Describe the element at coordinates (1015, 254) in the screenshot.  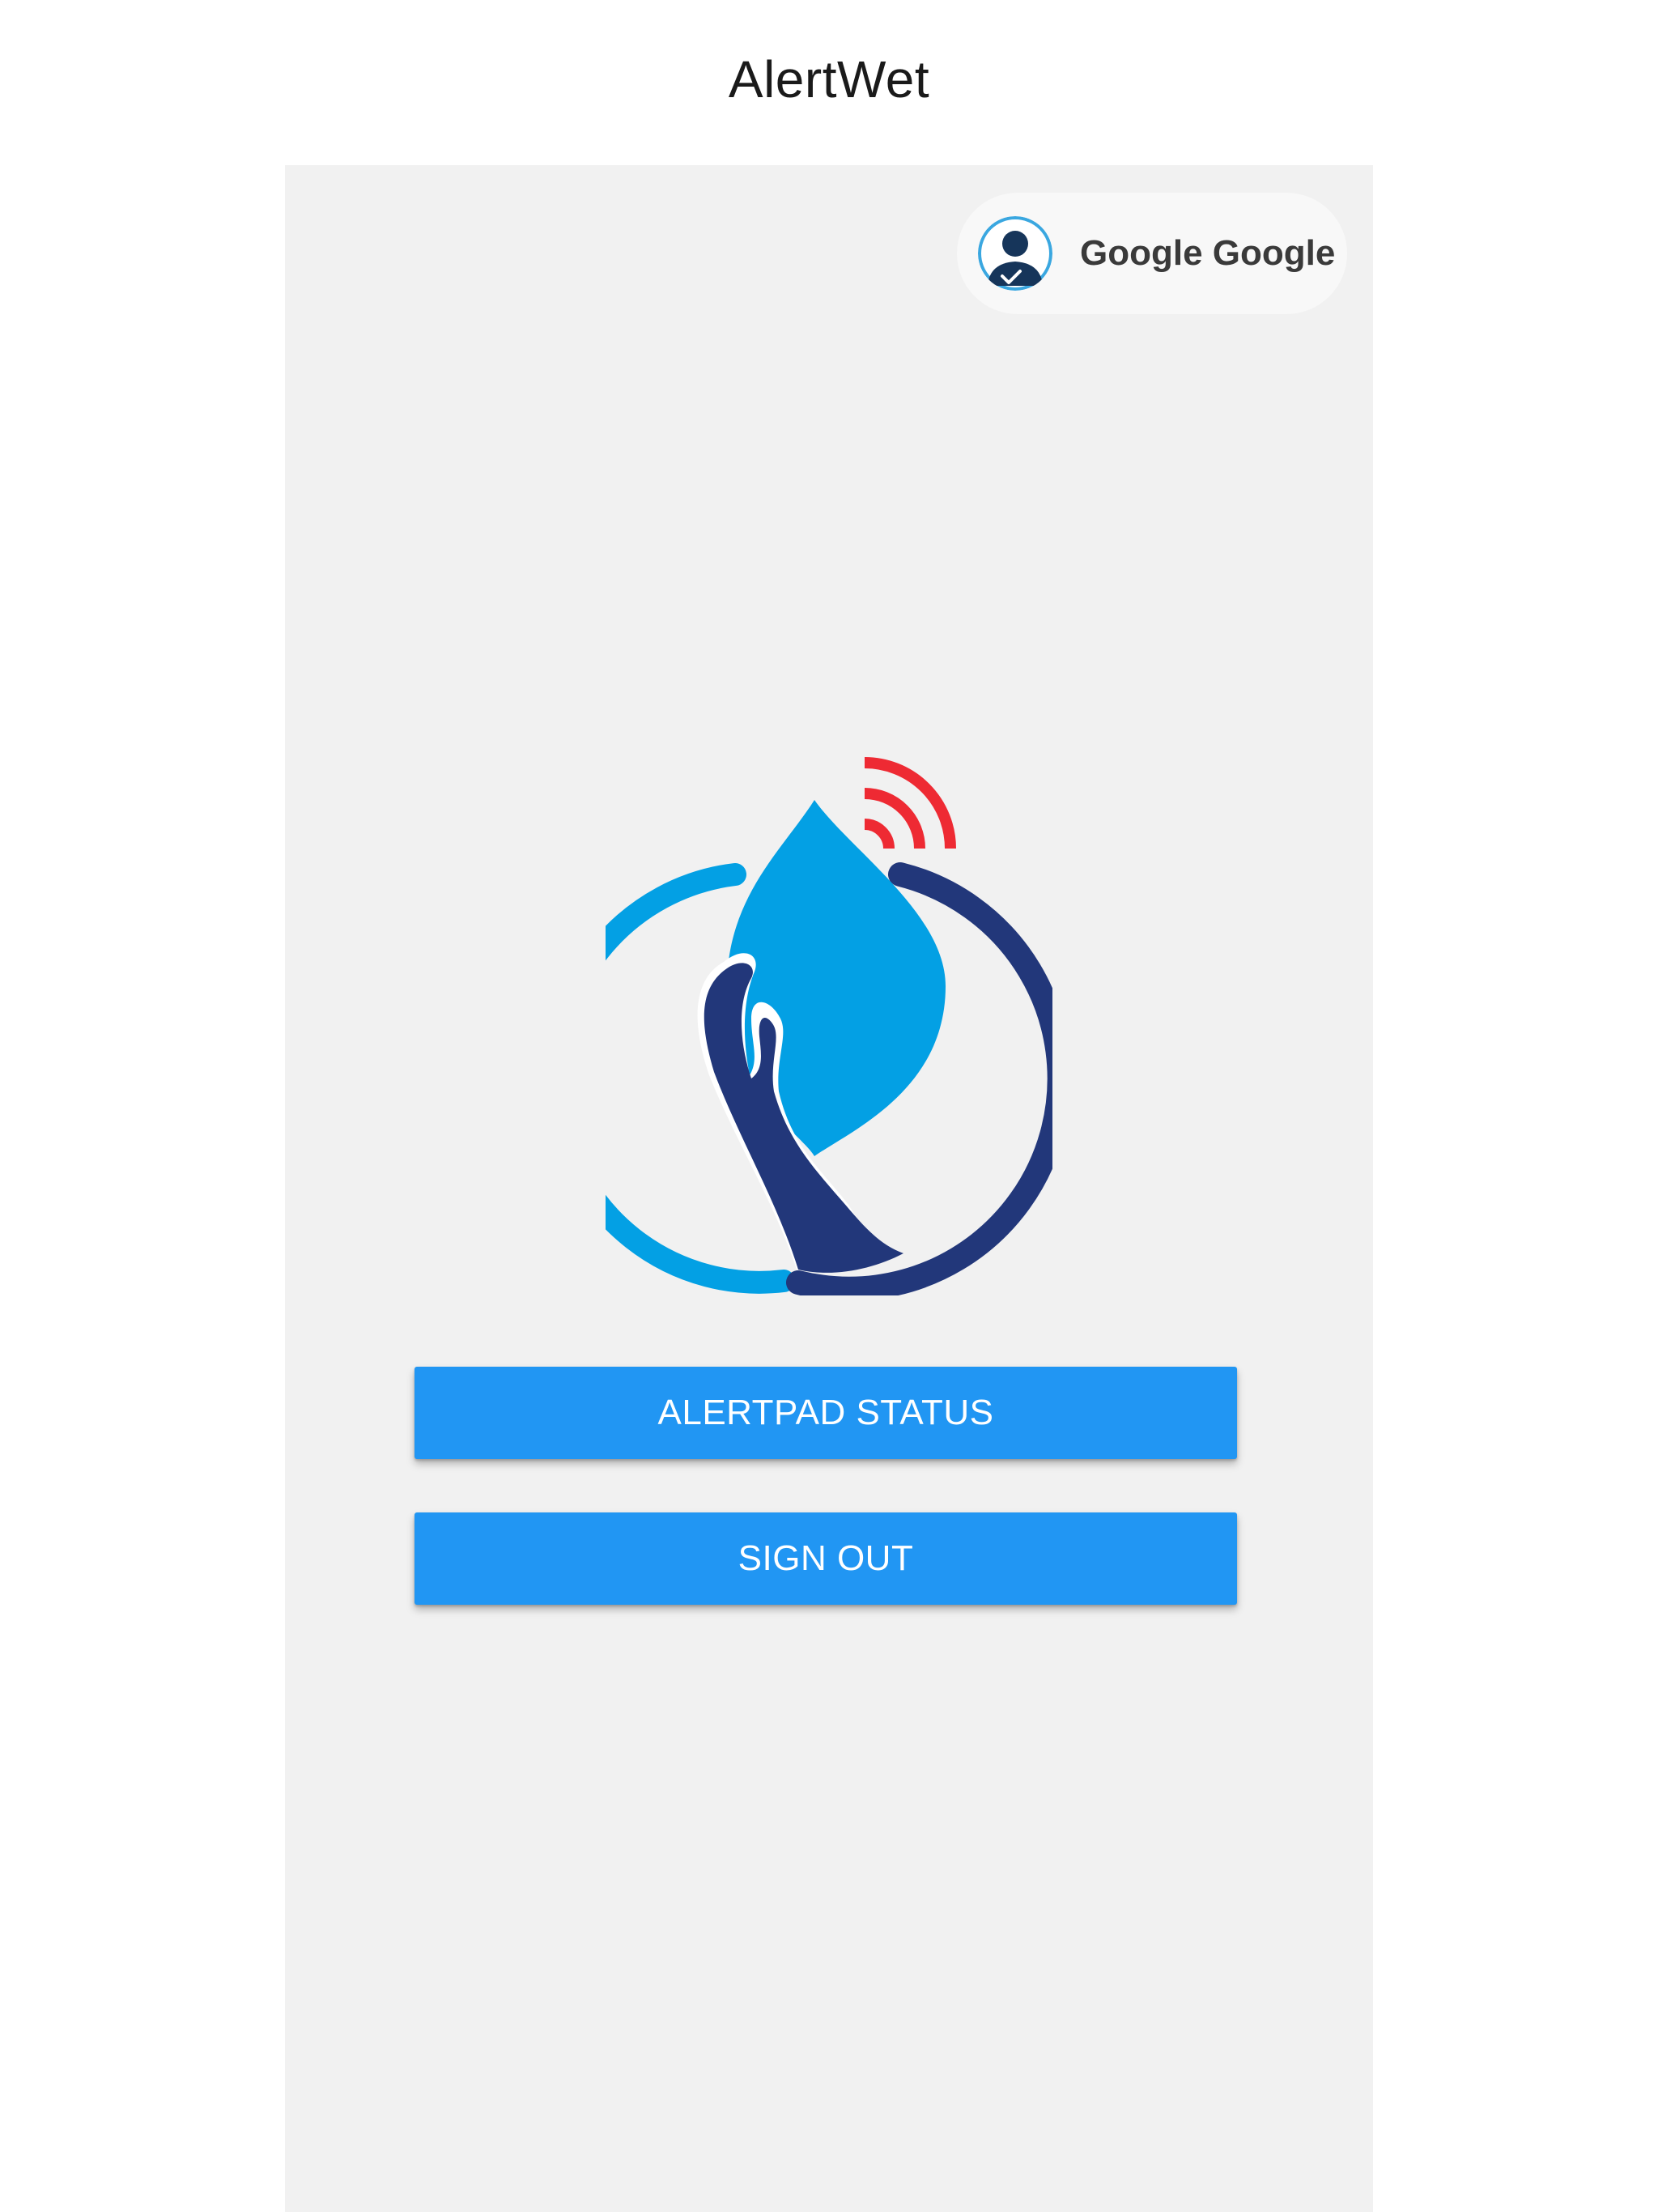
I see `user-avatar-icon` at that location.